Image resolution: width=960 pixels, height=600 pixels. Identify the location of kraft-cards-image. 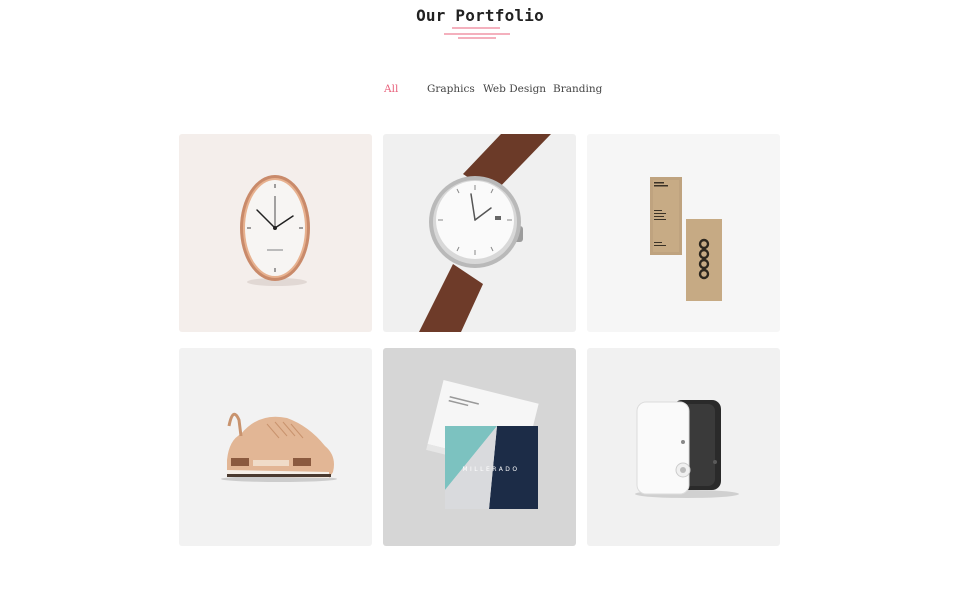
(683, 233).